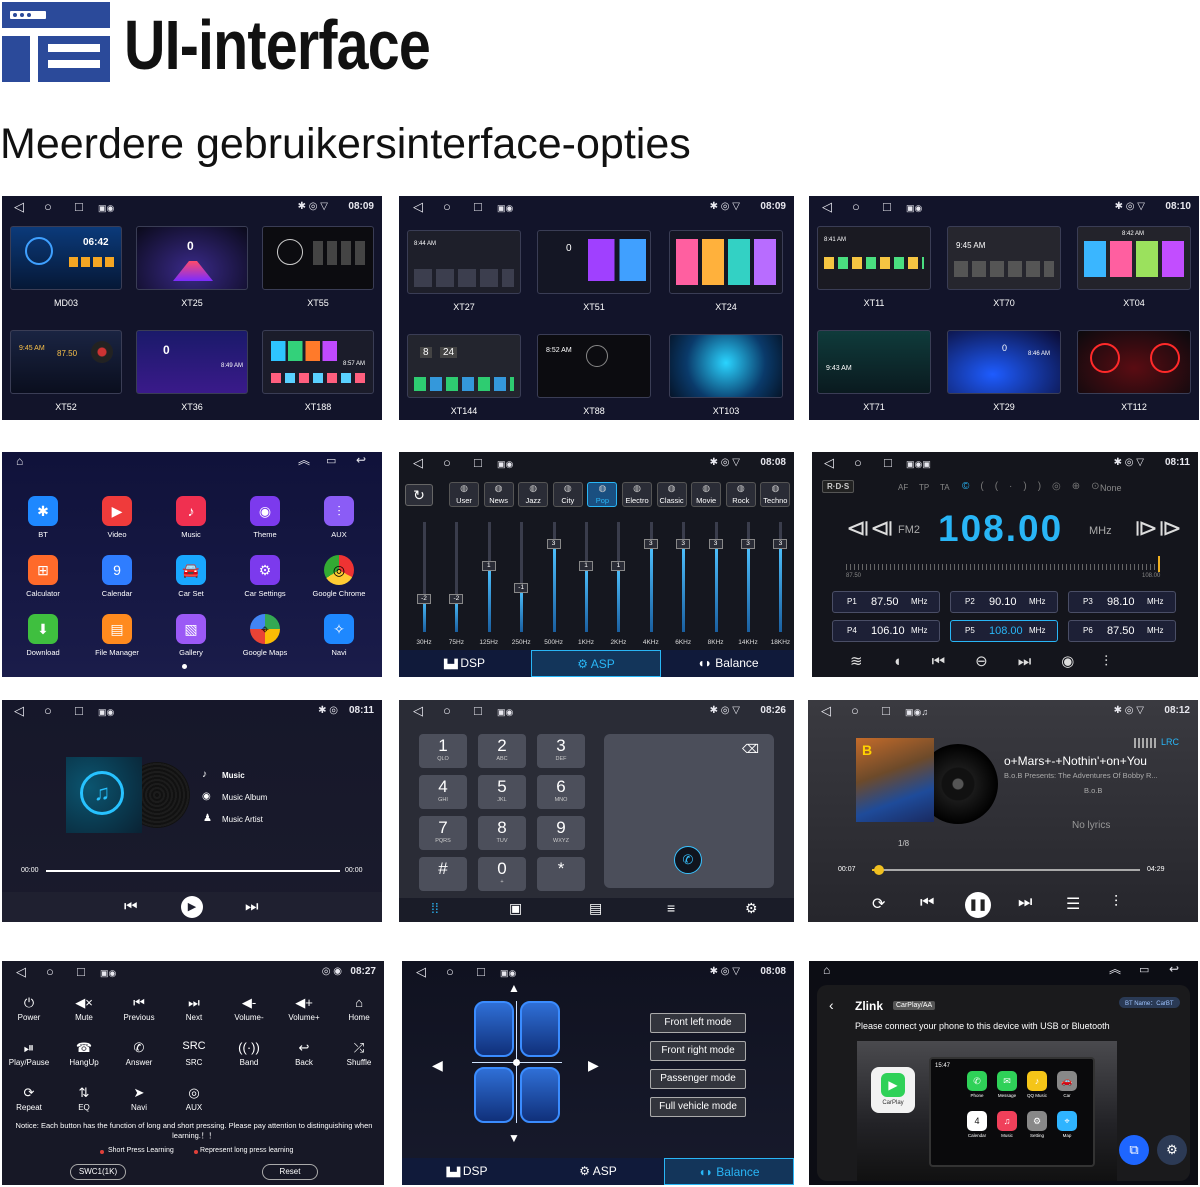 Image resolution: width=1200 pixels, height=1187 pixels. Describe the element at coordinates (29, 1093) in the screenshot. I see `swc-repeat-icon: ⟳` at that location.